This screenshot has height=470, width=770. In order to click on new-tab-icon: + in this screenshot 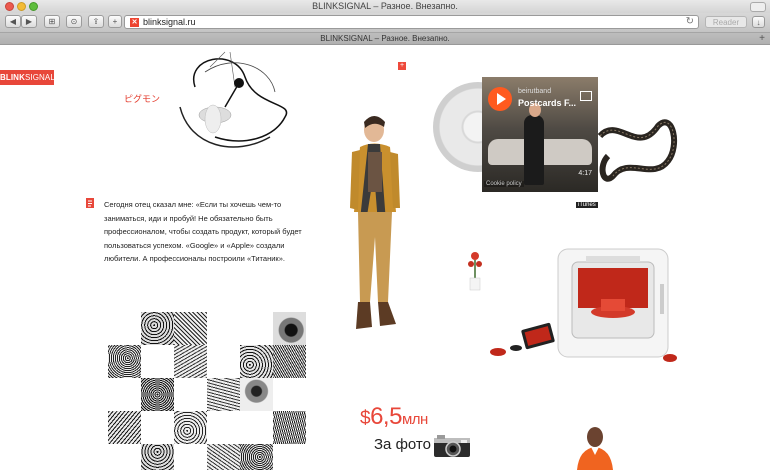, I will do `click(762, 38)`.